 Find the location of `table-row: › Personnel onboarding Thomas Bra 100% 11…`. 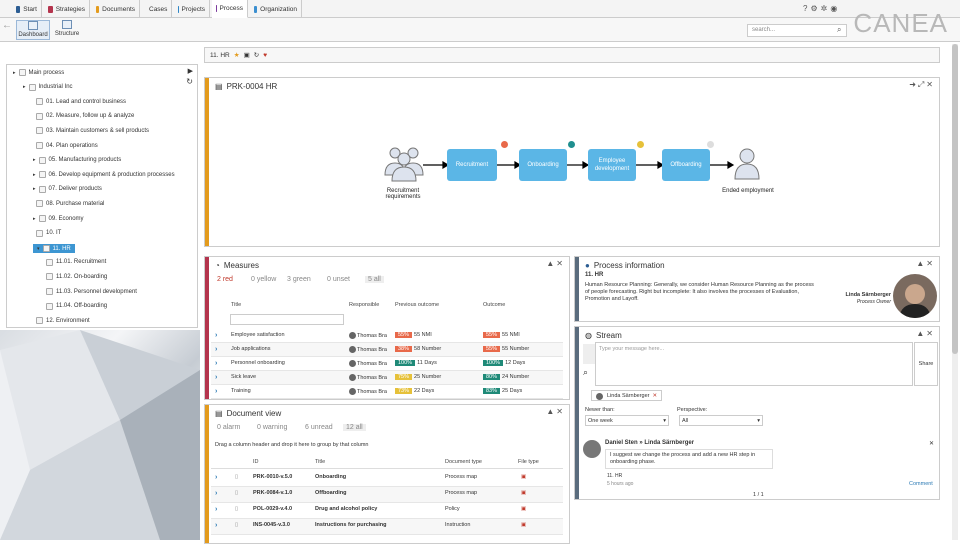

table-row: › Personnel onboarding Thomas Bra 100% 11… is located at coordinates (387, 364).